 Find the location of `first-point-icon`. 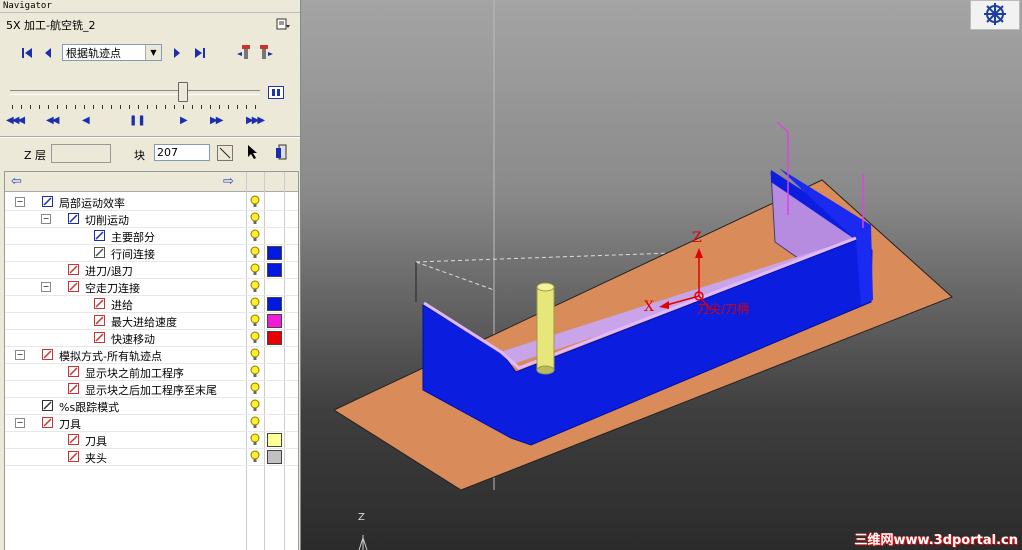

first-point-icon is located at coordinates (27, 53).